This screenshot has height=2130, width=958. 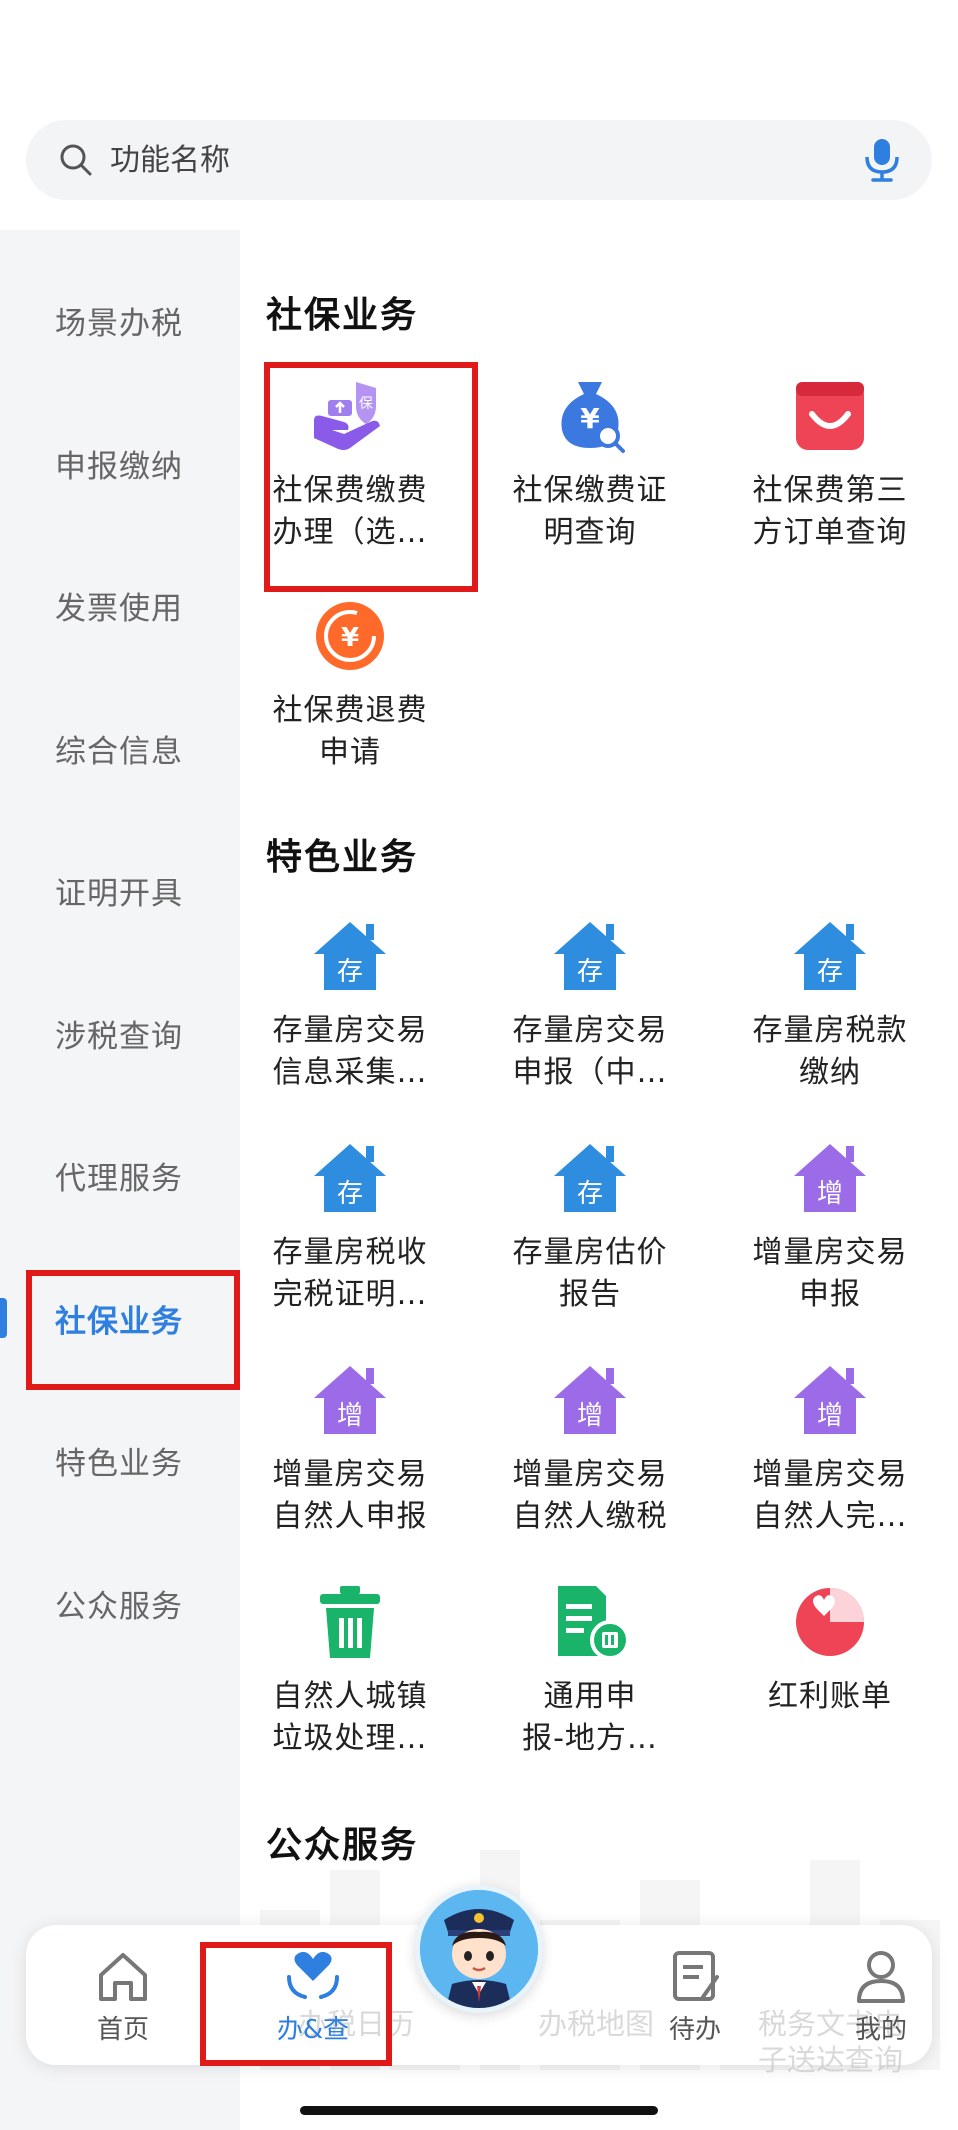 What do you see at coordinates (123, 1977) in the screenshot?
I see `home-icon` at bounding box center [123, 1977].